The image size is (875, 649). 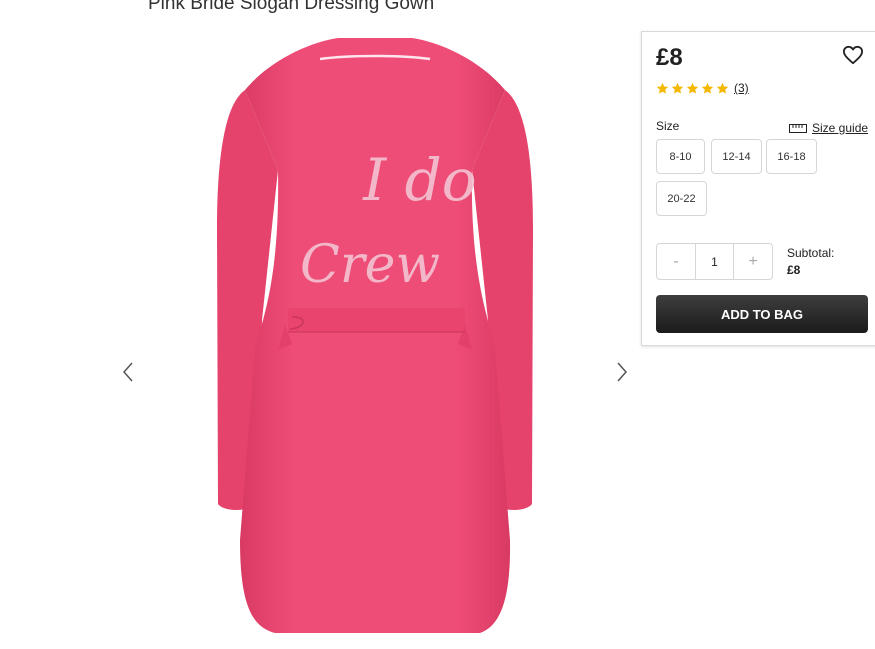 I want to click on quantity-input: 1, so click(x=714, y=261).